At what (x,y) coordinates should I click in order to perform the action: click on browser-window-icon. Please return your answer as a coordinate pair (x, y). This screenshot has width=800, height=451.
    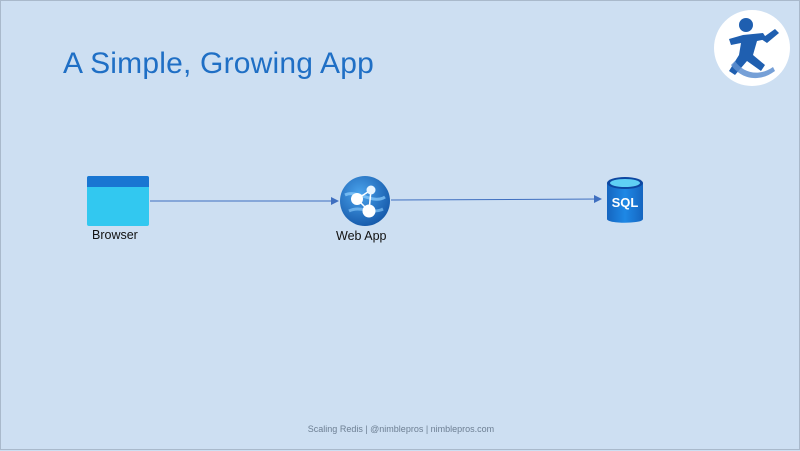
    Looking at the image, I should click on (118, 201).